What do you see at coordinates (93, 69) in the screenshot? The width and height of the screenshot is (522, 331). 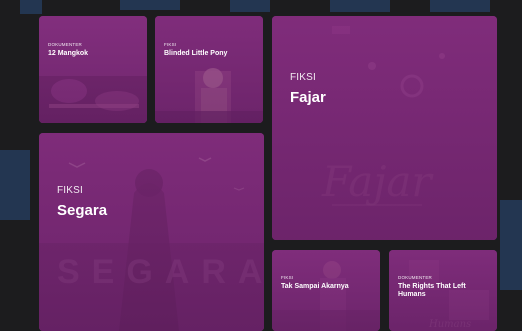 I see `film-card-12-mangkok: DOKUMENTER 12 Mangkok` at bounding box center [93, 69].